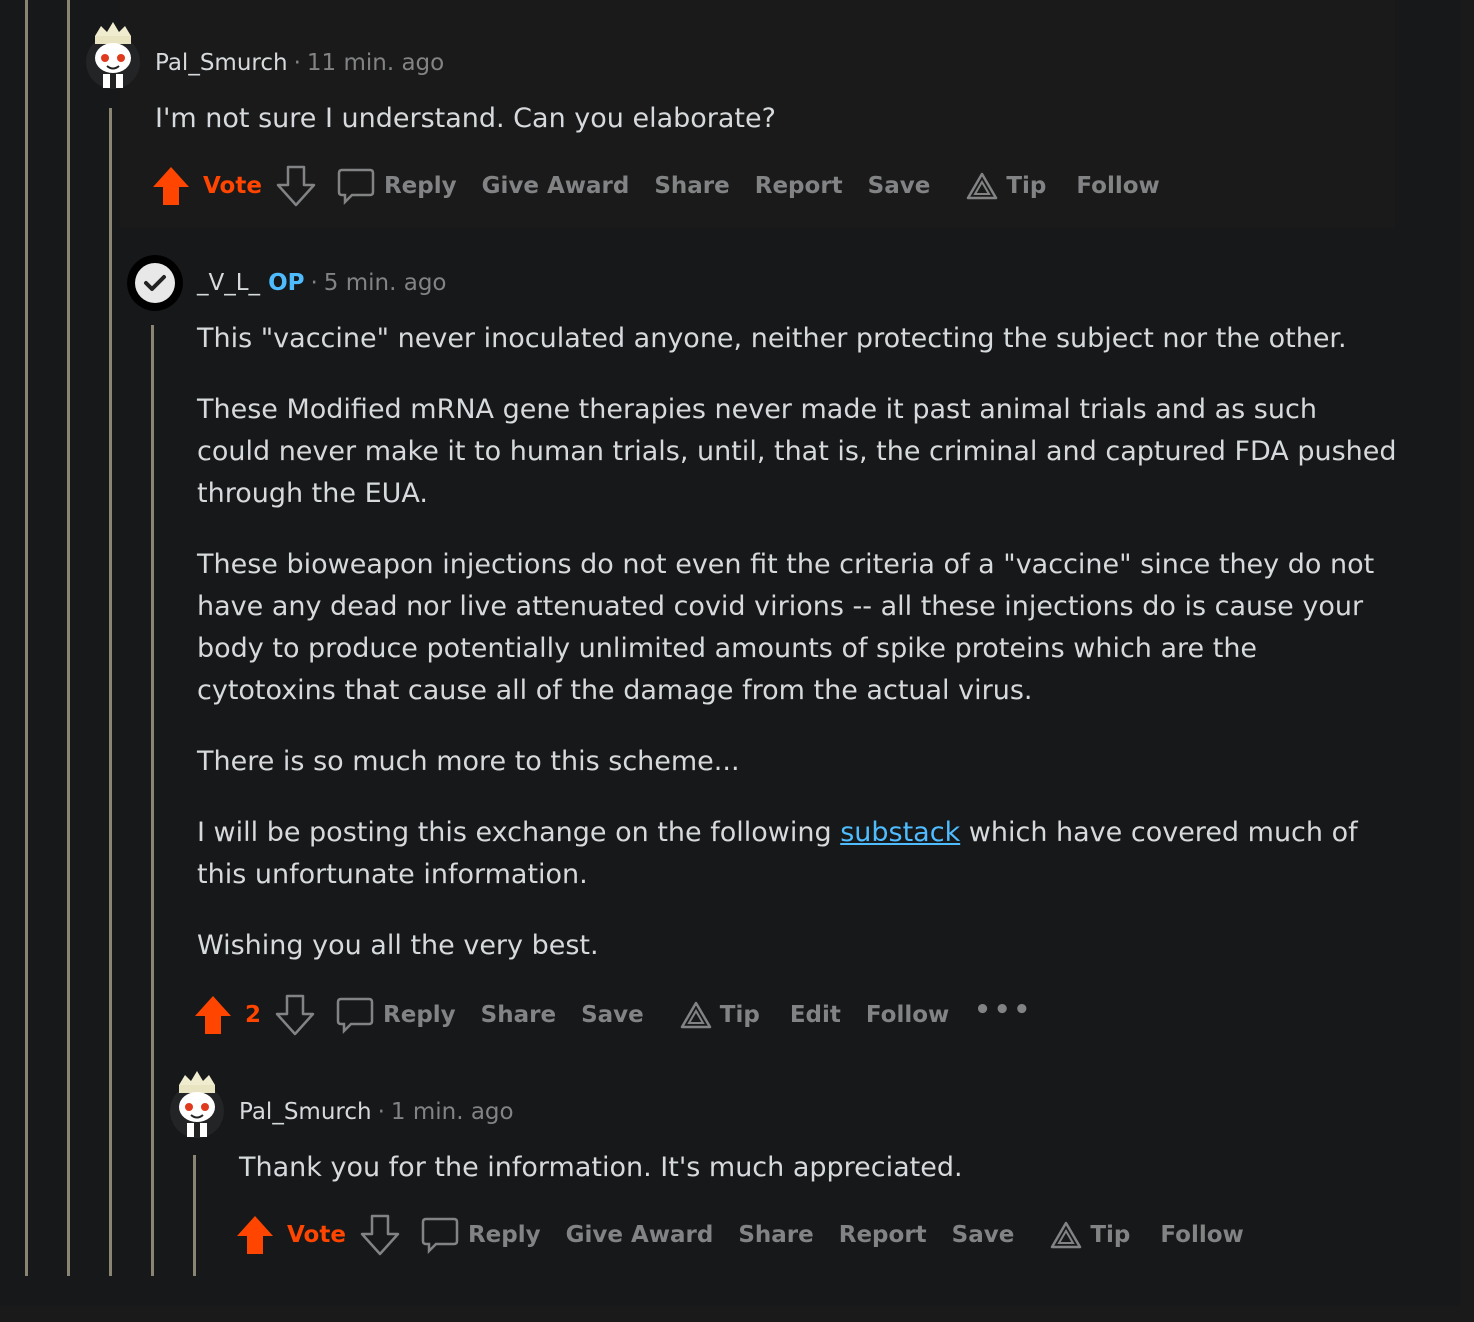 The height and width of the screenshot is (1322, 1474). I want to click on timestamp: 5 min. ago, so click(385, 283).